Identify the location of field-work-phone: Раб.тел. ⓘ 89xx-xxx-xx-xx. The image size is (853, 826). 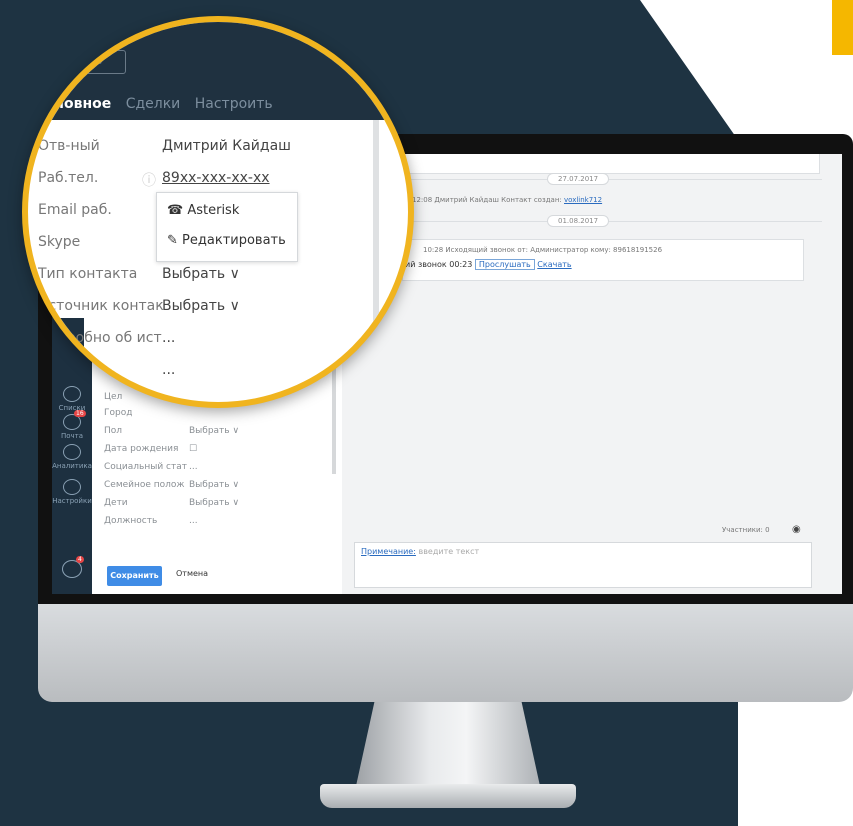
(154, 179).